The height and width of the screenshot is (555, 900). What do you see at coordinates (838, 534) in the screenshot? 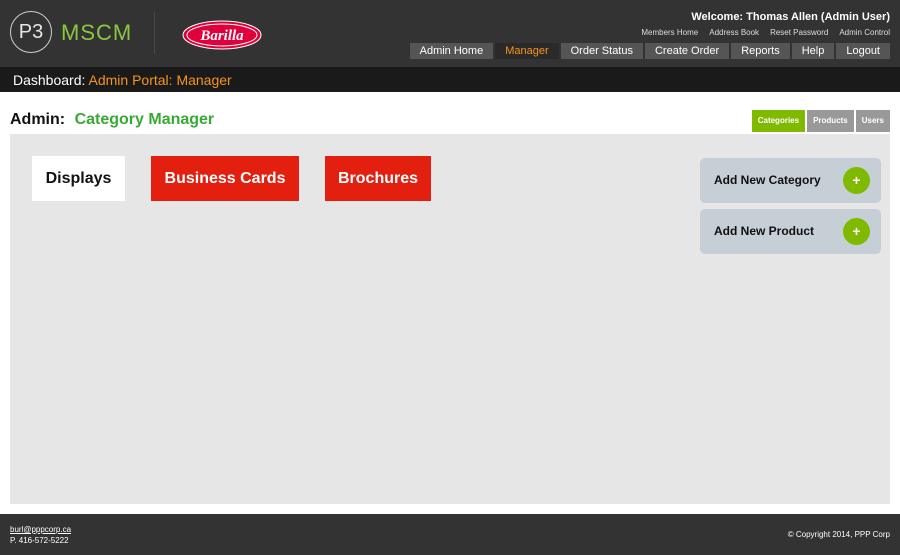
I see `footer-copyright: © Copyright 2014, PPP Corp` at bounding box center [838, 534].